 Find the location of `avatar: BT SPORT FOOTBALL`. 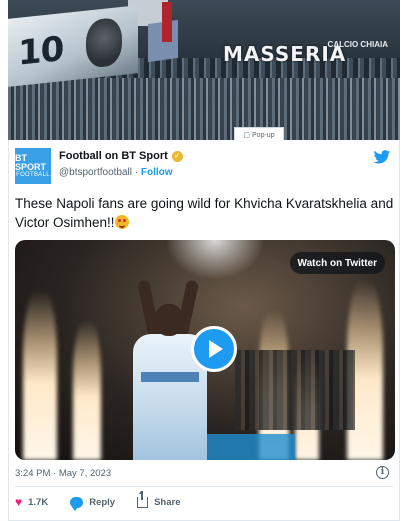

avatar: BT SPORT FOOTBALL is located at coordinates (33, 166).